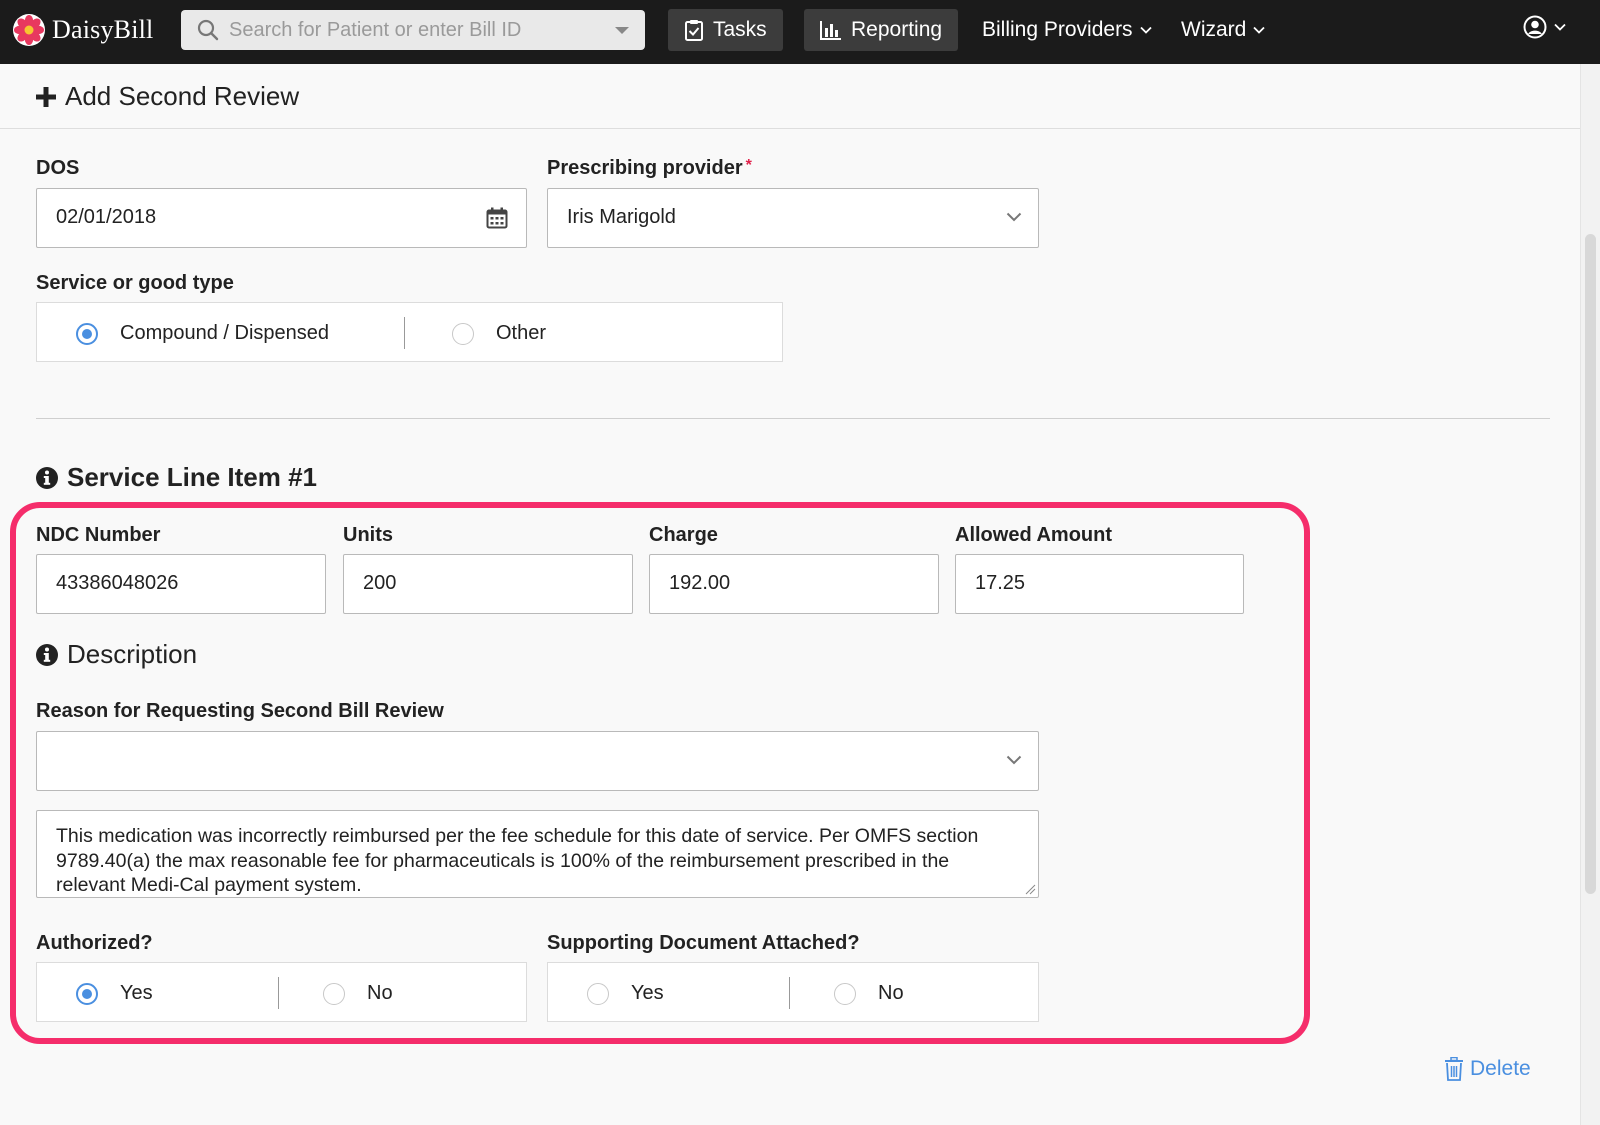 Image resolution: width=1600 pixels, height=1125 pixels. I want to click on supporting-document-radio-group: Yes No, so click(793, 992).